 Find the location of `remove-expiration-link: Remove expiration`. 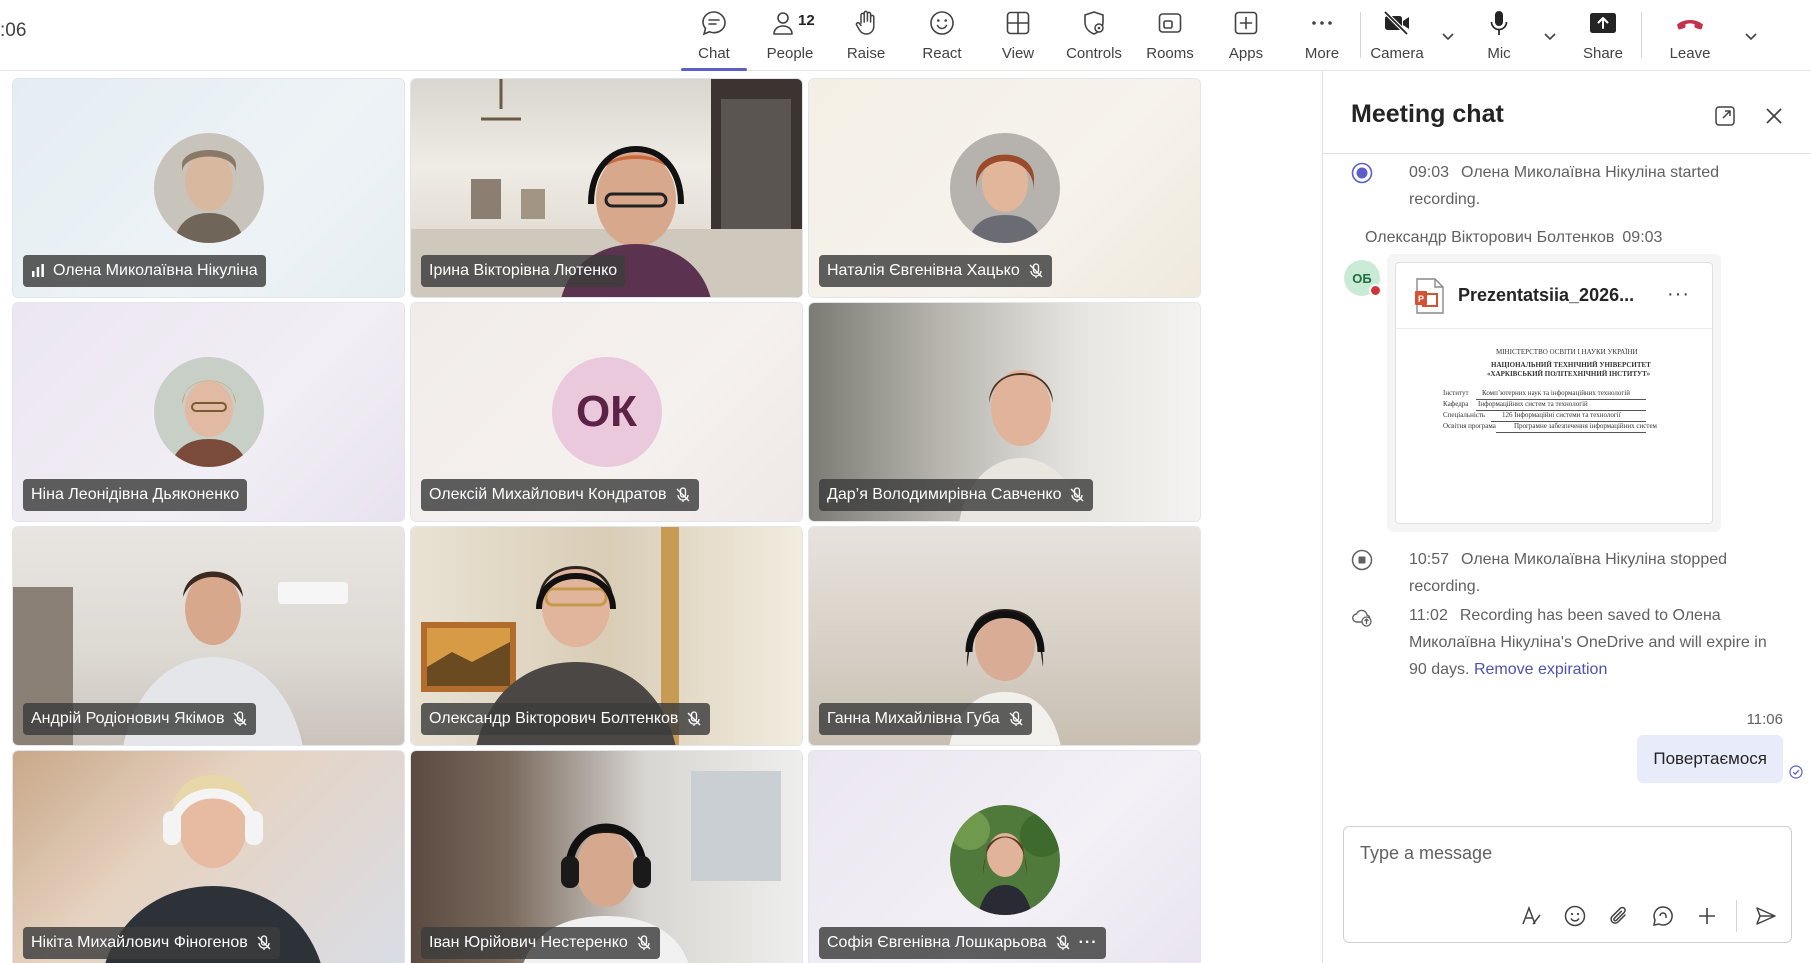

remove-expiration-link: Remove expiration is located at coordinates (1540, 669).